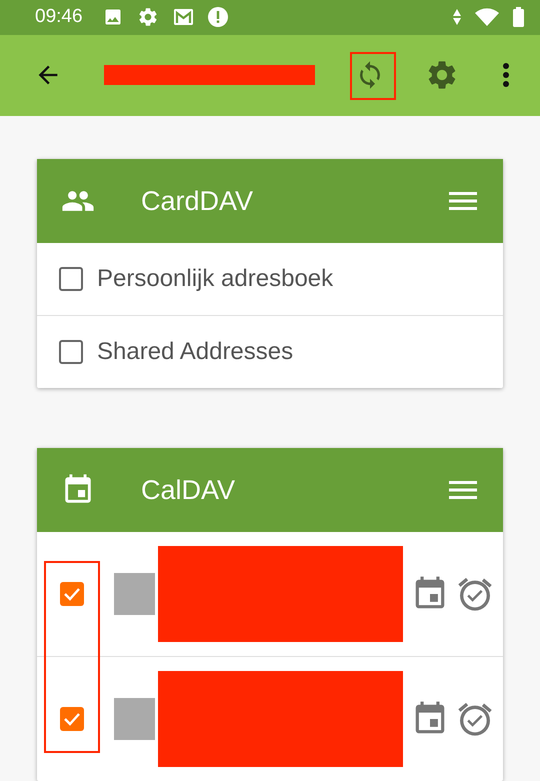 The height and width of the screenshot is (781, 540). What do you see at coordinates (112, 17) in the screenshot?
I see `image-icon` at bounding box center [112, 17].